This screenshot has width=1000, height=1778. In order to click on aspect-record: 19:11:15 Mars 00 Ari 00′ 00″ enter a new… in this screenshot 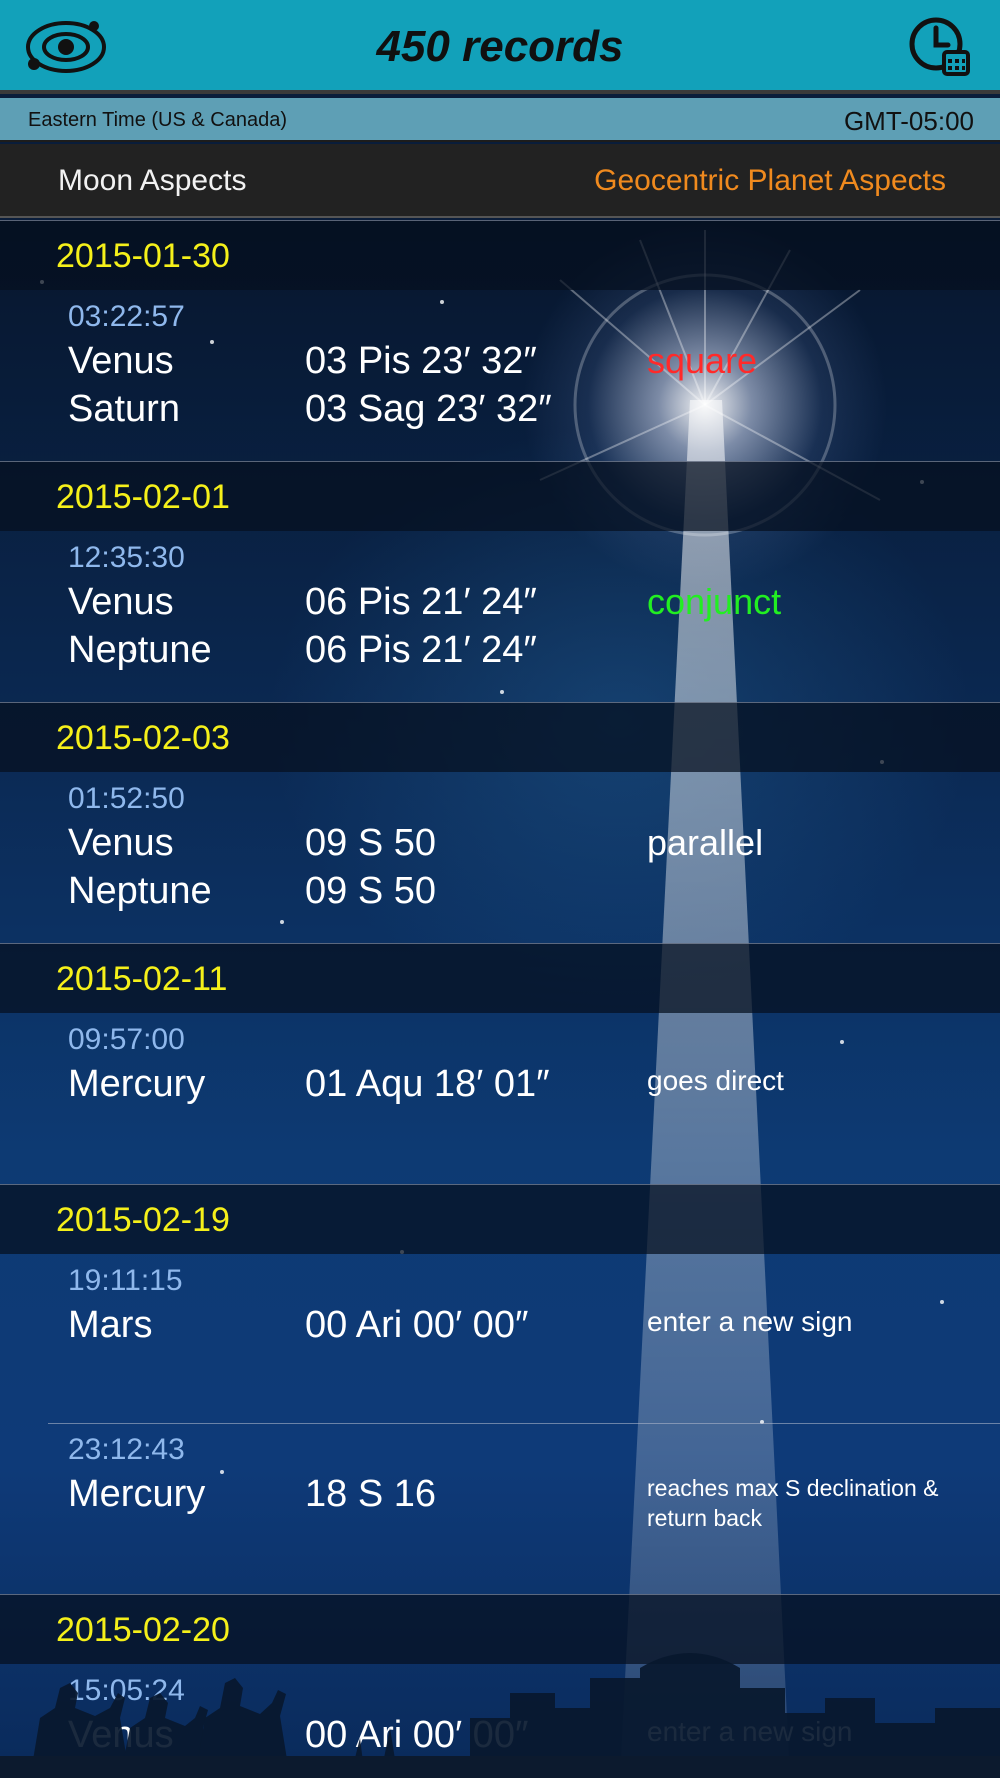, I will do `click(500, 1338)`.